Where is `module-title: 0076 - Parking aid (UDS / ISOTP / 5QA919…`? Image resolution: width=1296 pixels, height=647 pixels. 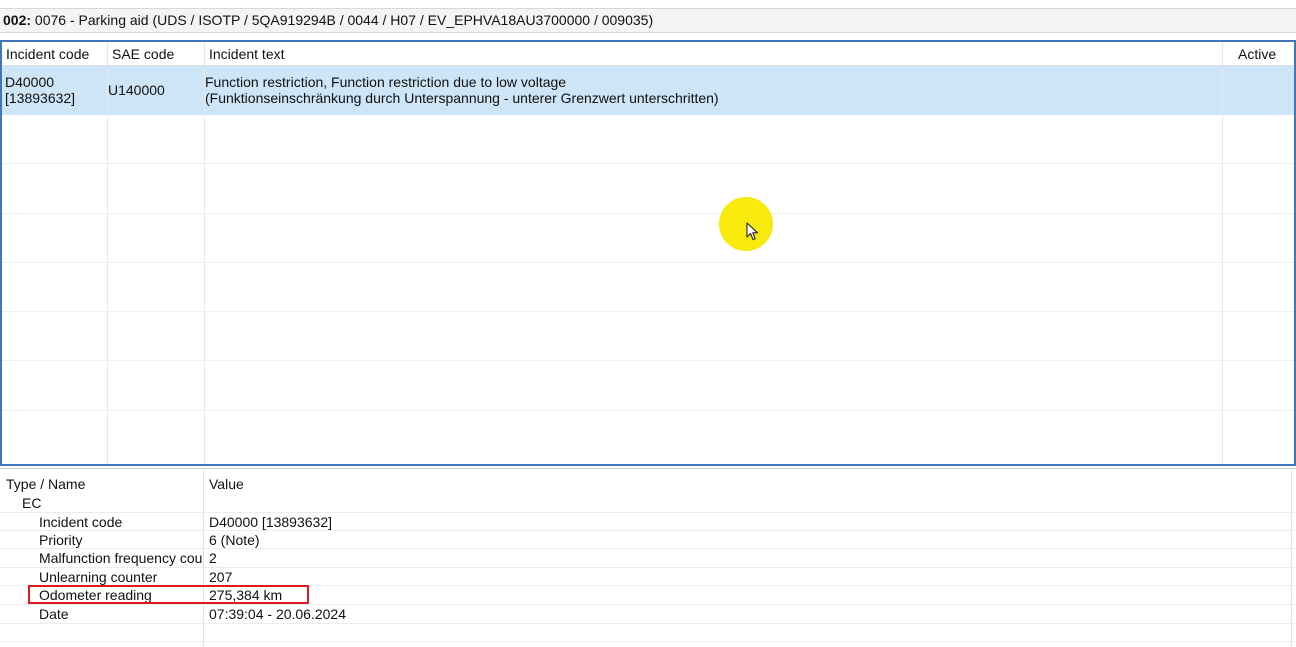 module-title: 0076 - Parking aid (UDS / ISOTP / 5QA919… is located at coordinates (342, 20).